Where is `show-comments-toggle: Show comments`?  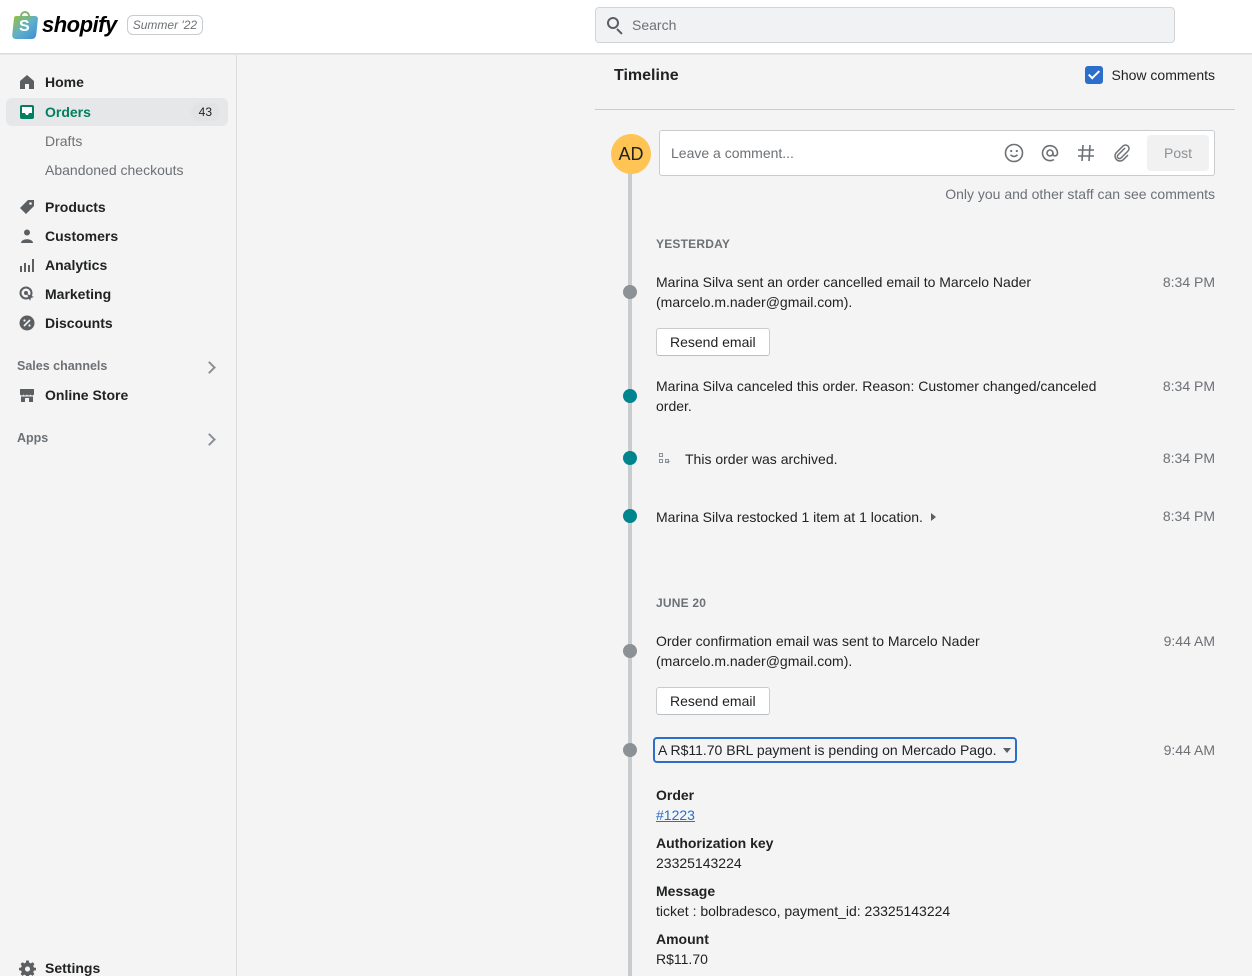 show-comments-toggle: Show comments is located at coordinates (1149, 75).